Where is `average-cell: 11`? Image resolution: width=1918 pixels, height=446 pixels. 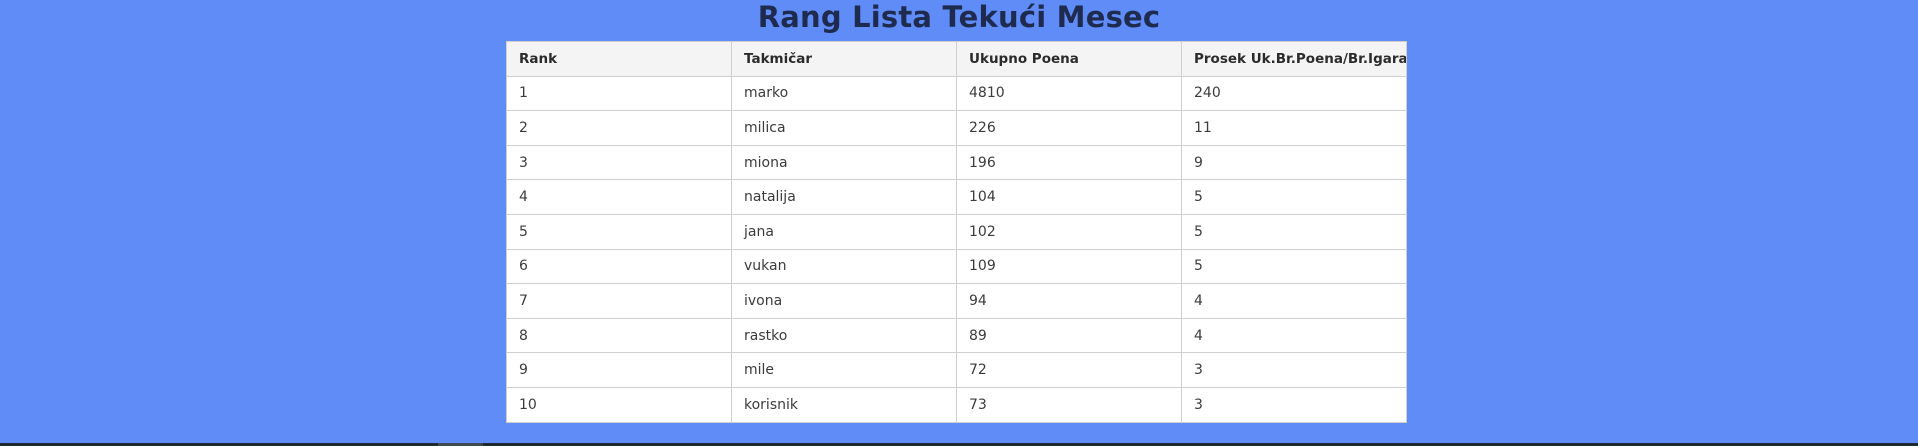 average-cell: 11 is located at coordinates (1294, 128).